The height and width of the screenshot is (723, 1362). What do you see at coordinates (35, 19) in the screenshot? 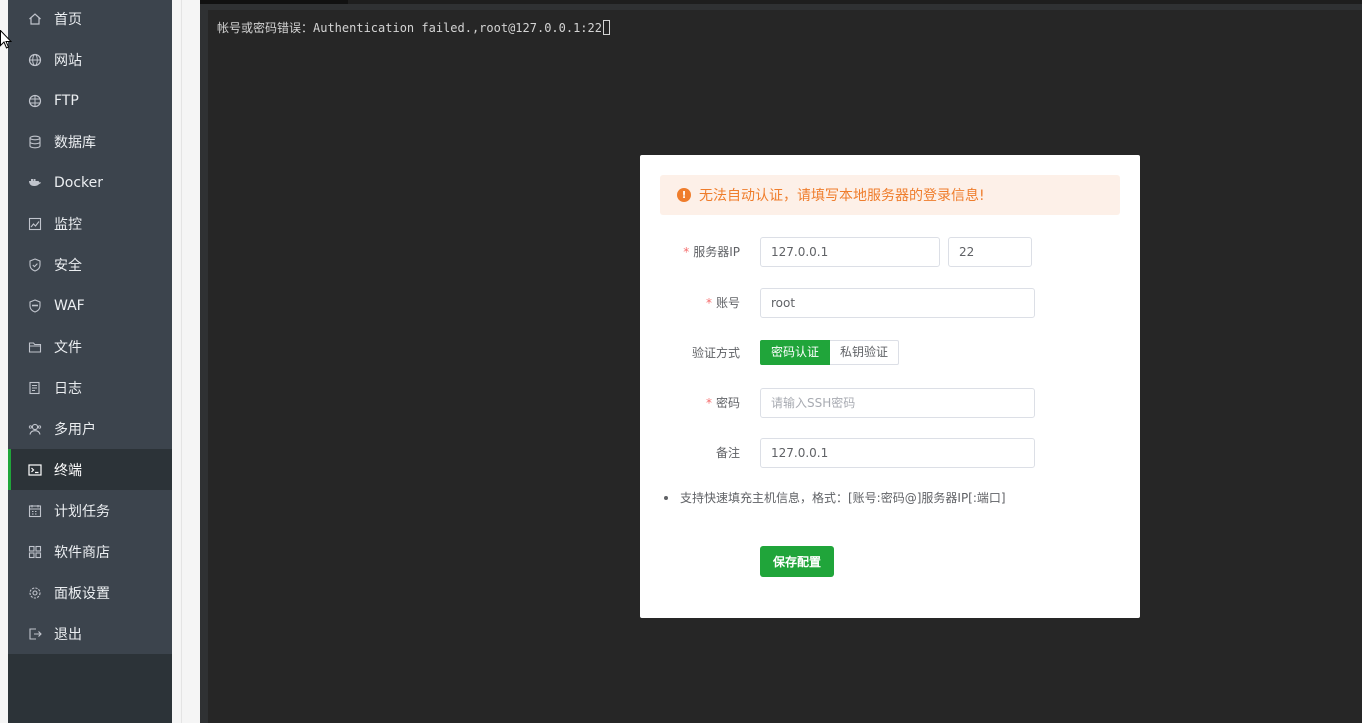
I see `home-icon` at bounding box center [35, 19].